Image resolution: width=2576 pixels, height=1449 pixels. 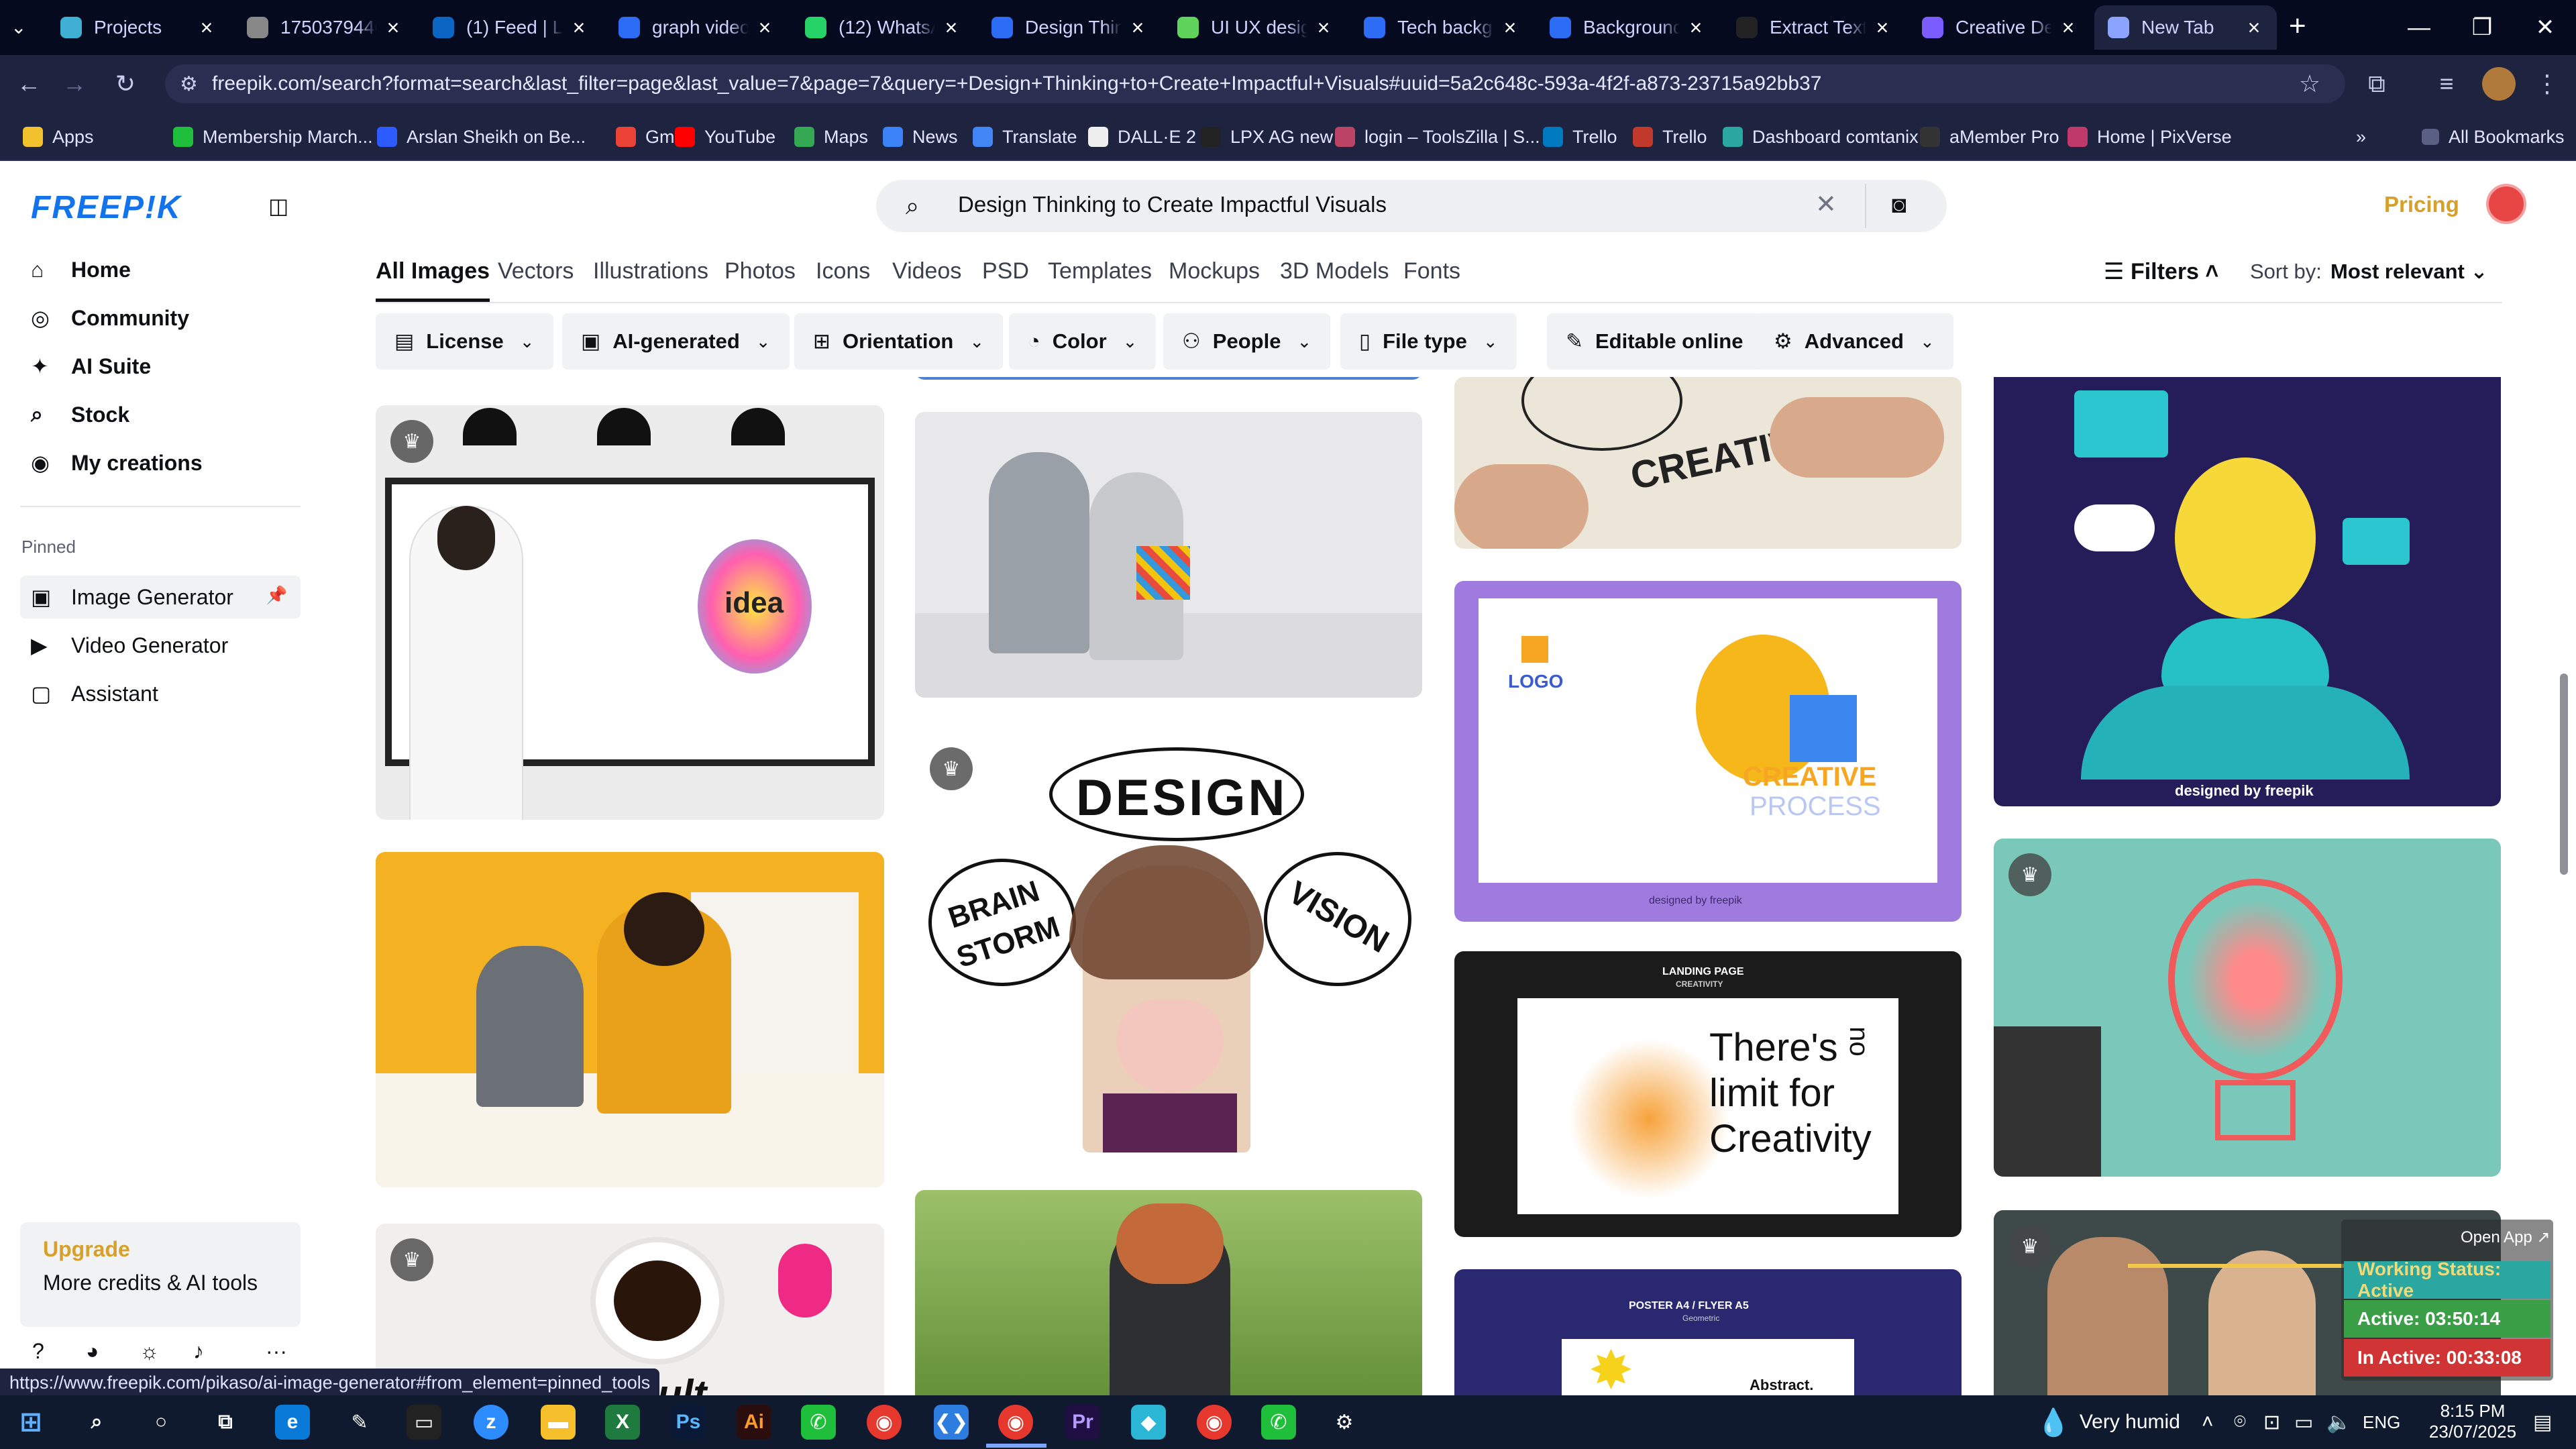 What do you see at coordinates (81, 270) in the screenshot?
I see `sidebar-item-home: ⌂ Home` at bounding box center [81, 270].